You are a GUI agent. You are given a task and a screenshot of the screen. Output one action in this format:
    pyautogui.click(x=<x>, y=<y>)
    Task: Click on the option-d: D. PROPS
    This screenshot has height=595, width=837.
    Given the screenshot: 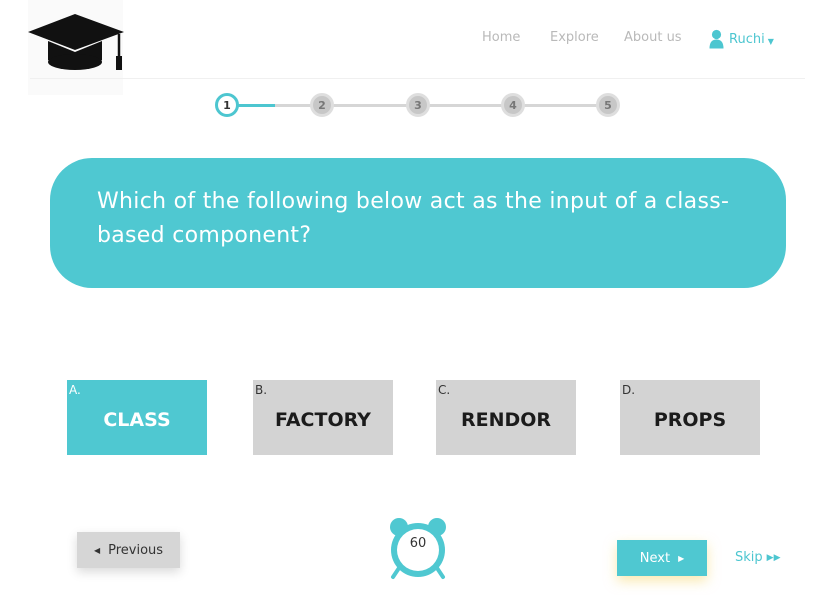 What is the action you would take?
    pyautogui.click(x=690, y=417)
    